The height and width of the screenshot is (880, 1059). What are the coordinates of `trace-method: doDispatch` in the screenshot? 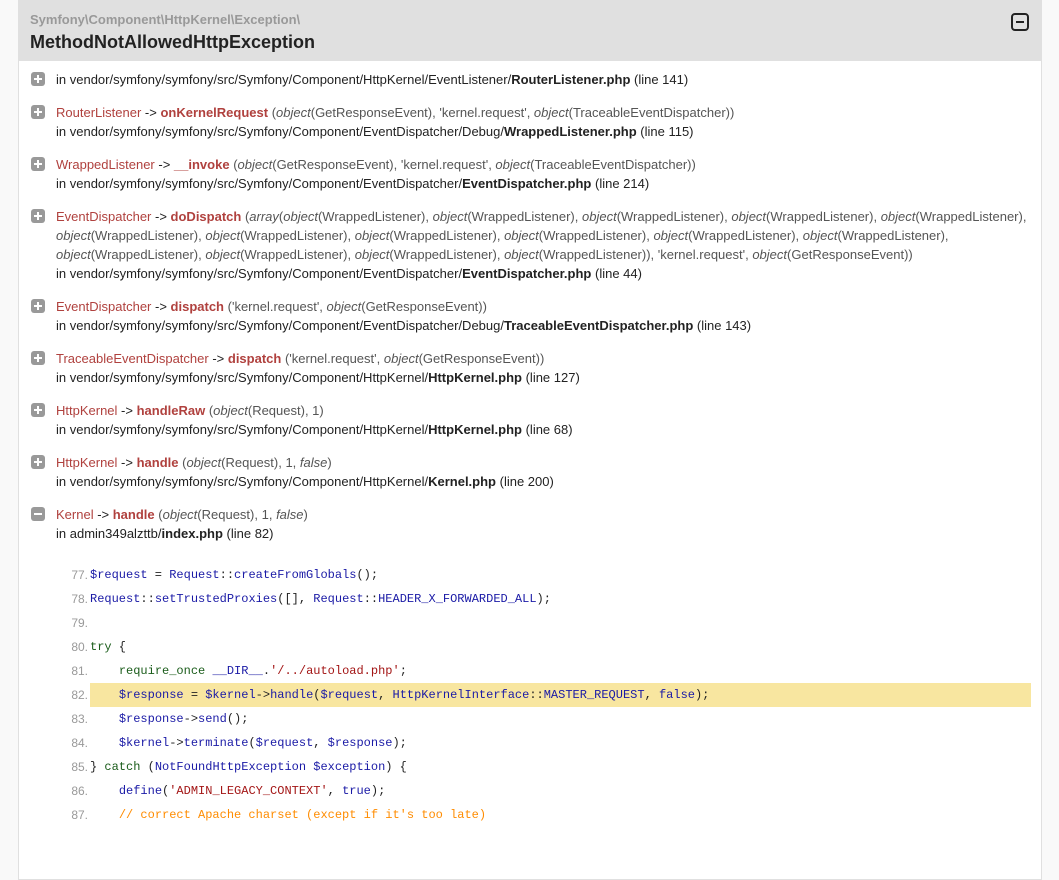 It's located at (206, 216).